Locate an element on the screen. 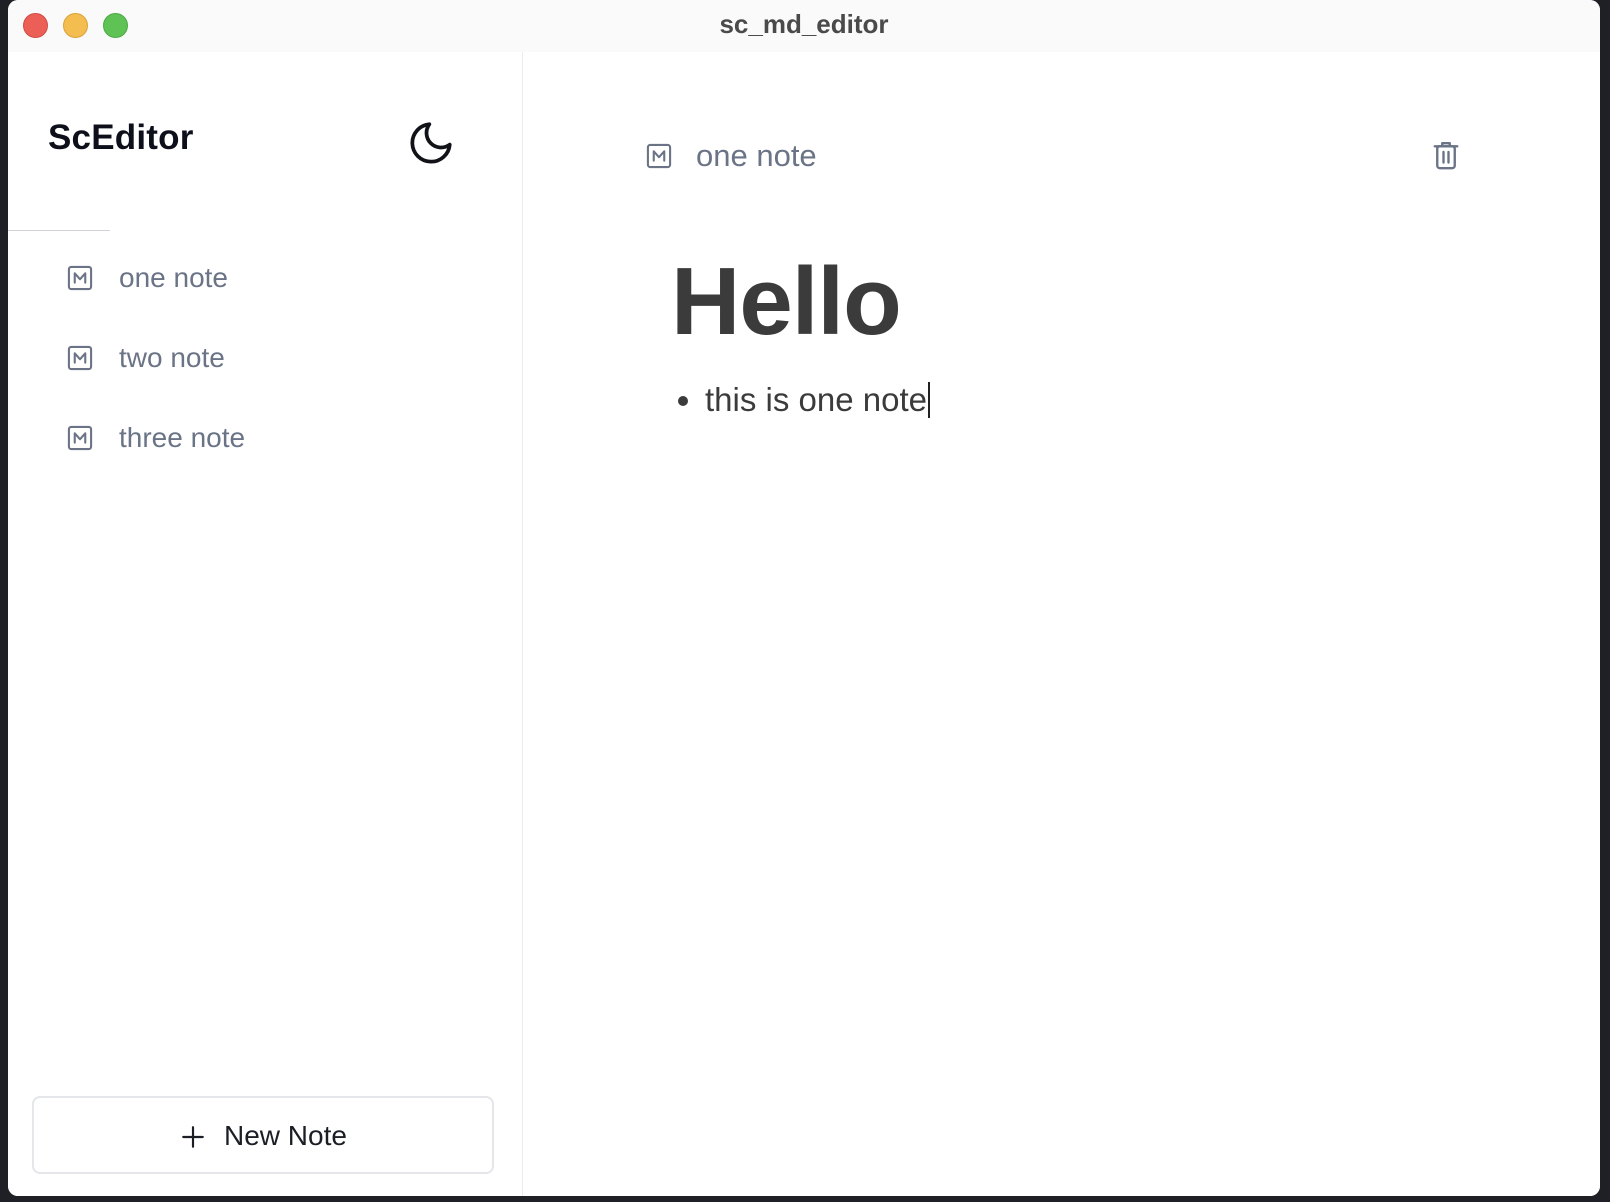 The height and width of the screenshot is (1202, 1610). title-bar: sc_md_editor is located at coordinates (804, 26).